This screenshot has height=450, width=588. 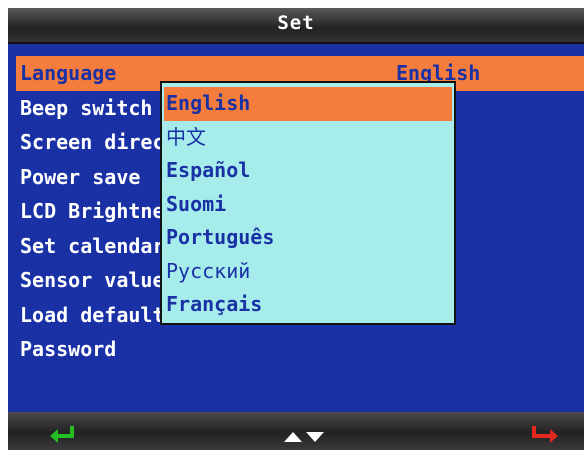 What do you see at coordinates (308, 104) in the screenshot?
I see `language-option-english: English` at bounding box center [308, 104].